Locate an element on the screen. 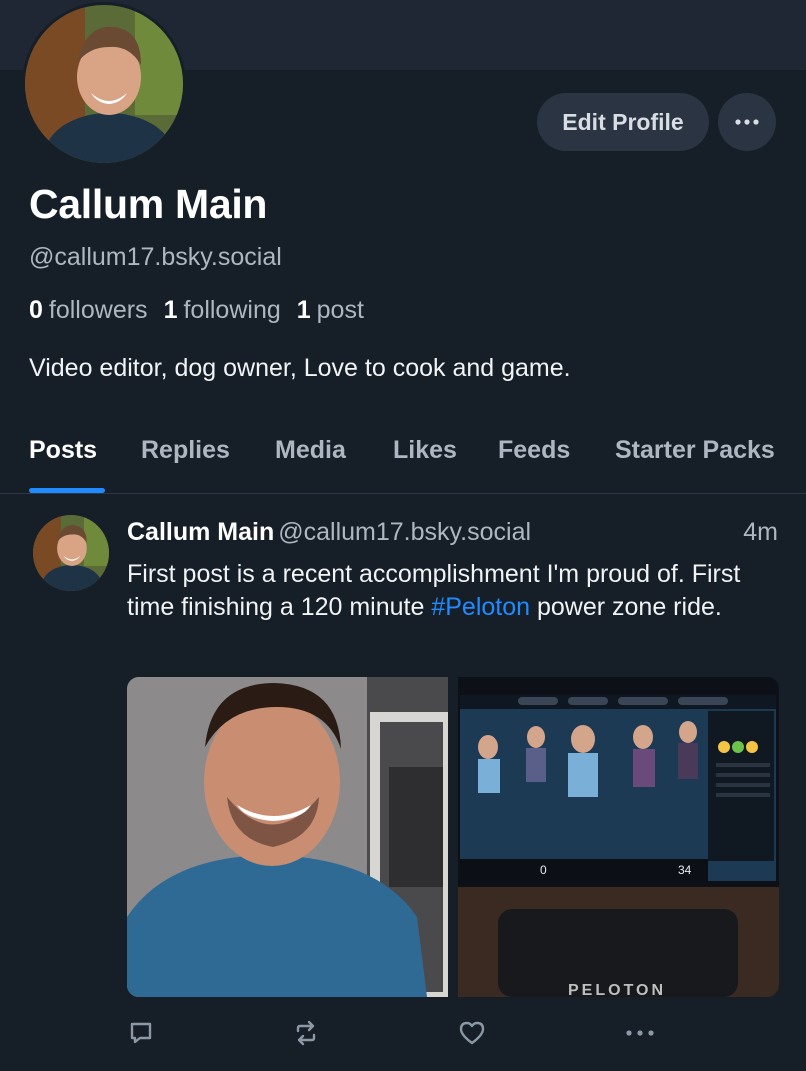  active-tab-indicator is located at coordinates (67, 490).